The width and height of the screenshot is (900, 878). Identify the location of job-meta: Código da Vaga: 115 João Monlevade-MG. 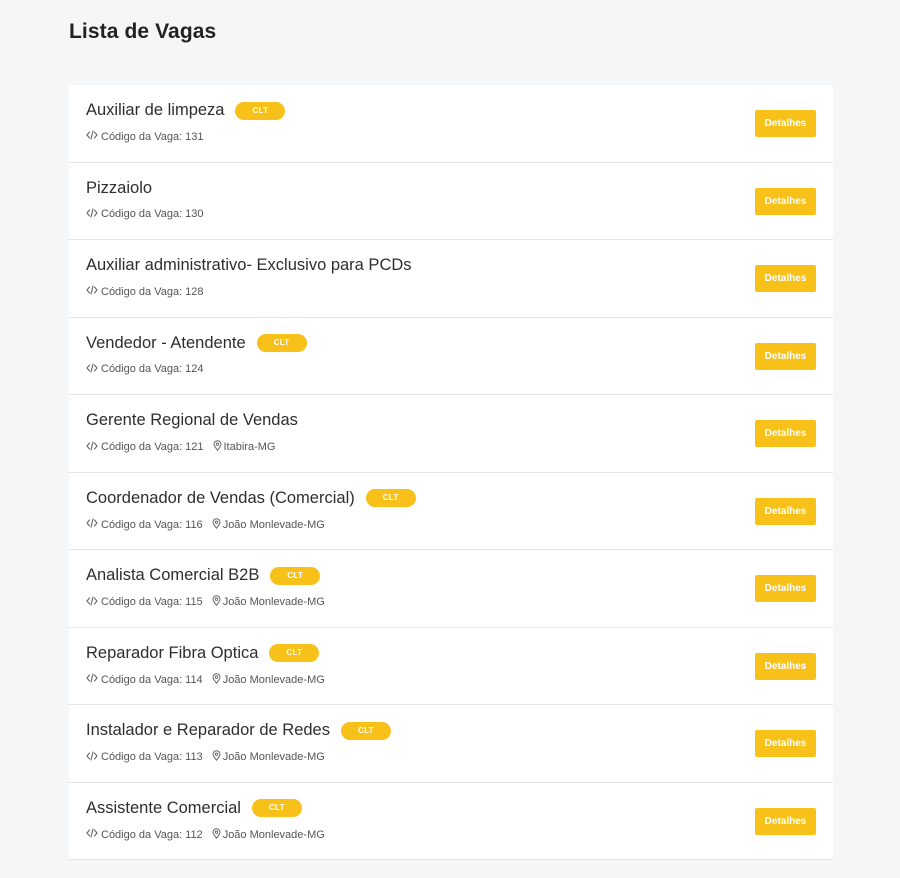
(205, 602).